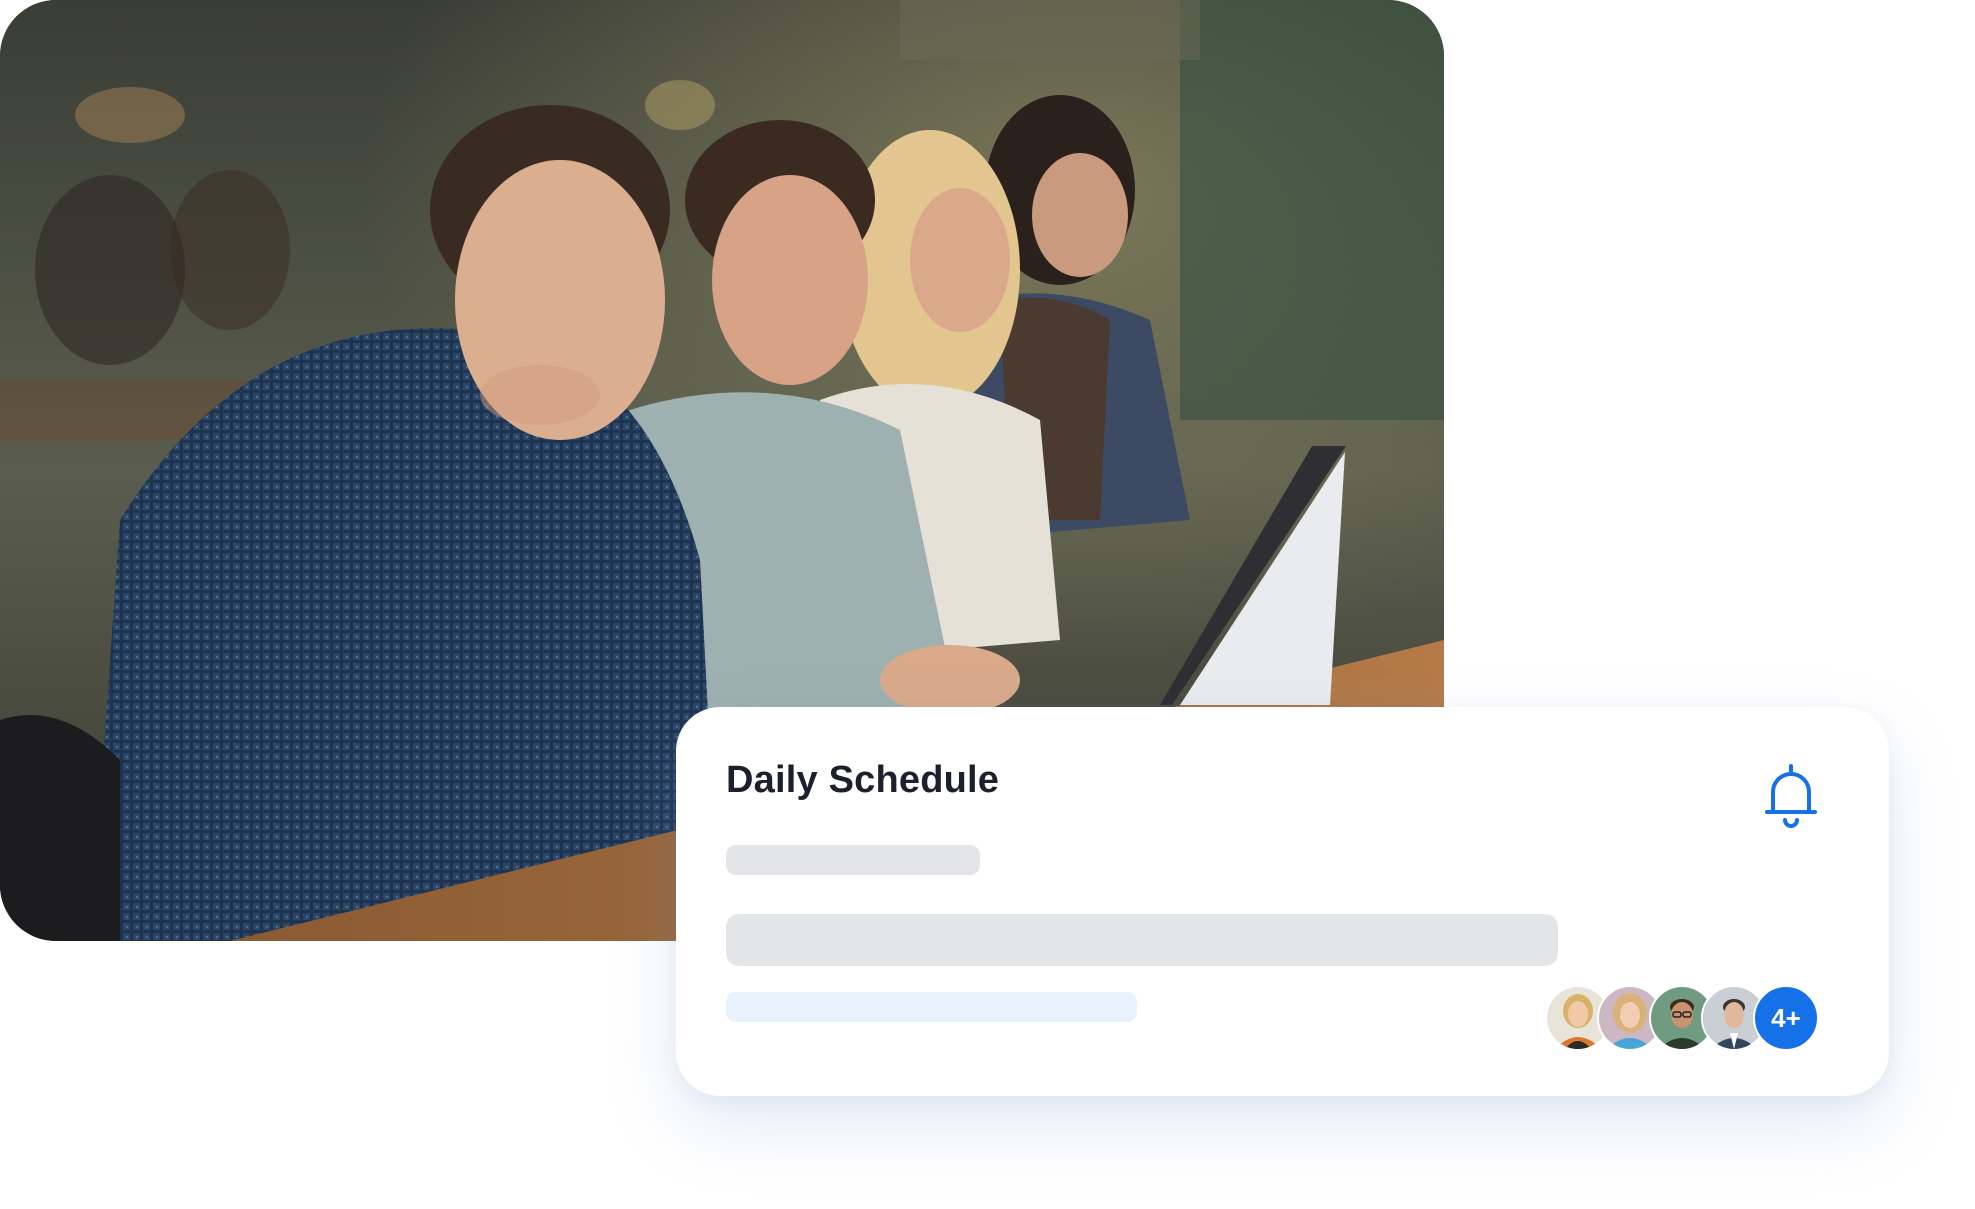 The width and height of the screenshot is (1975, 1209). I want to click on skeleton-line-short, so click(853, 860).